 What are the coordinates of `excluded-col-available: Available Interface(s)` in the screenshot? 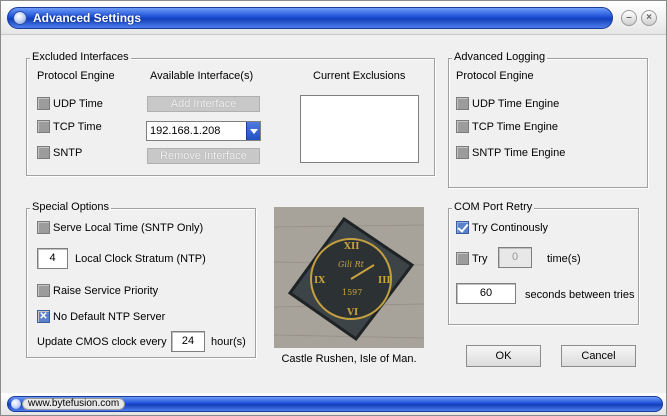 It's located at (202, 76).